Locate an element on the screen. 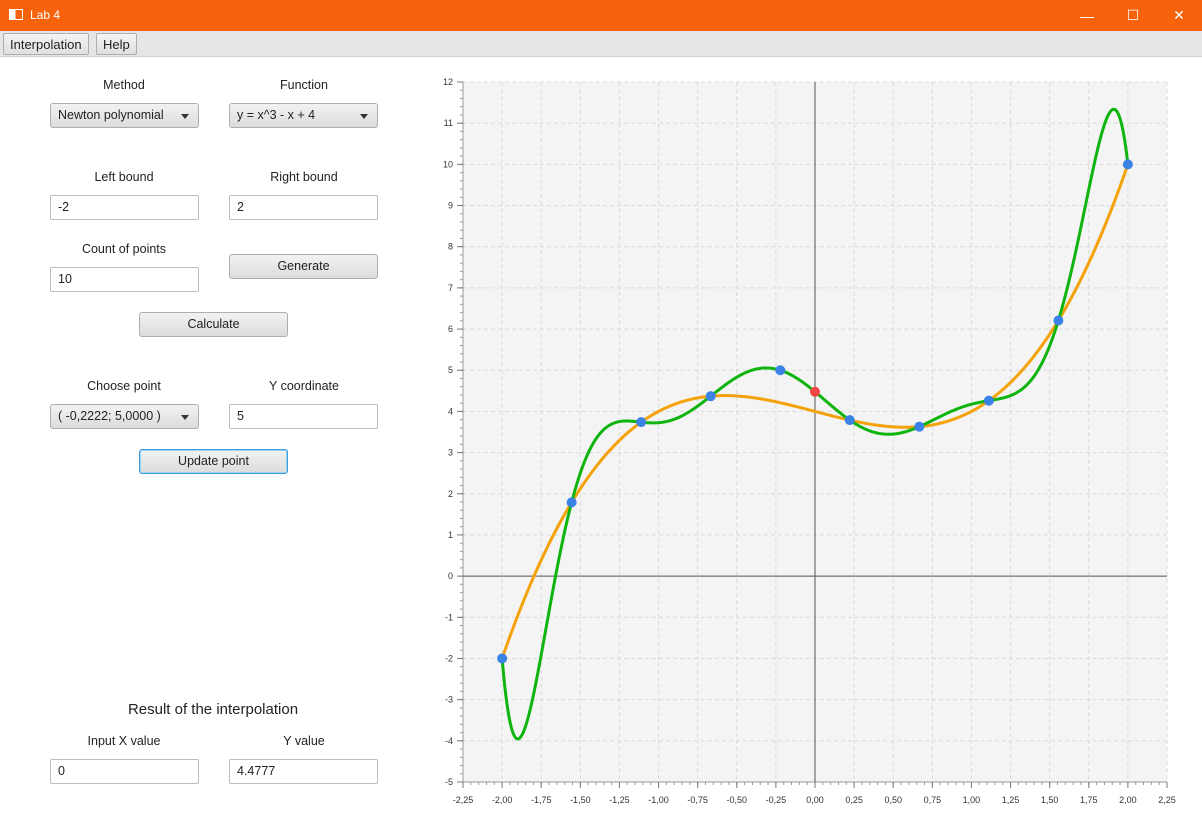 This screenshot has height=832, width=1202. y-tick-label: 2 is located at coordinates (450, 494).